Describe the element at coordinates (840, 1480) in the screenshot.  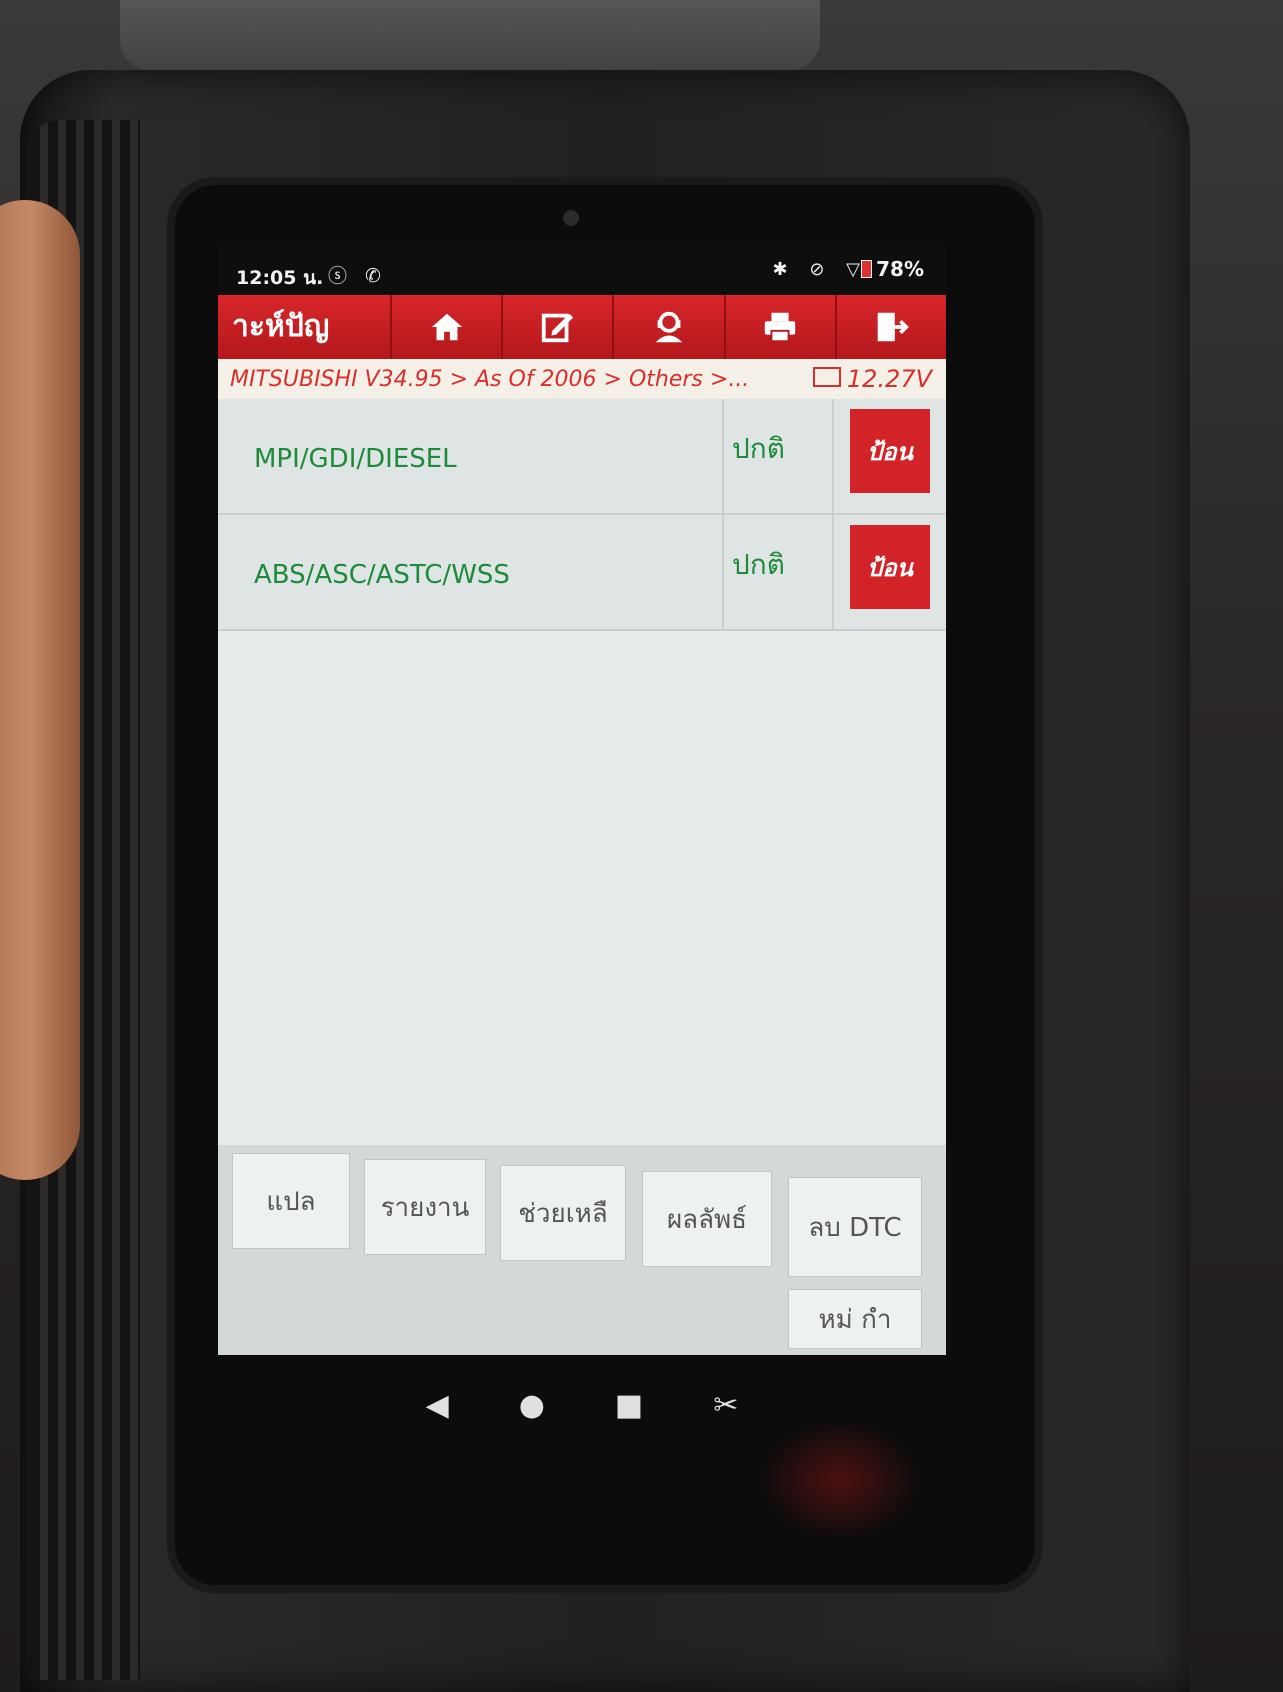
I see `screen-reflection` at that location.